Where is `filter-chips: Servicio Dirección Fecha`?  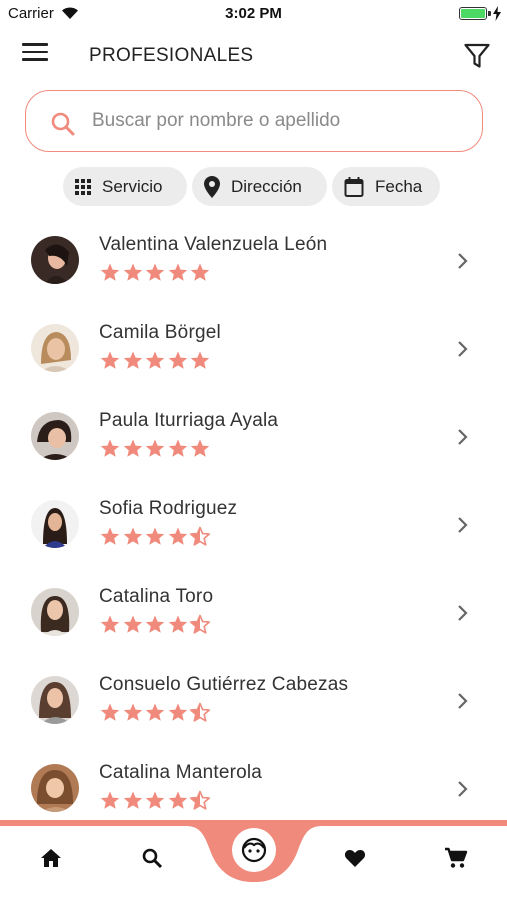
filter-chips: Servicio Dirección Fecha is located at coordinates (253, 187).